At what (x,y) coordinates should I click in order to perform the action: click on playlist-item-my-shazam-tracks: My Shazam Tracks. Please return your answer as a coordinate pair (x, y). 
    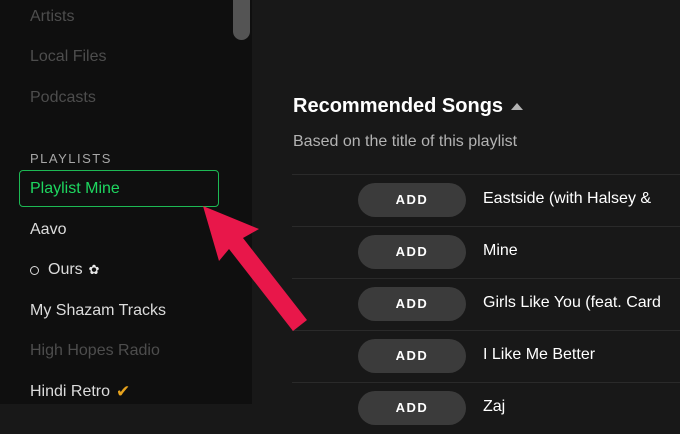
    Looking at the image, I should click on (98, 311).